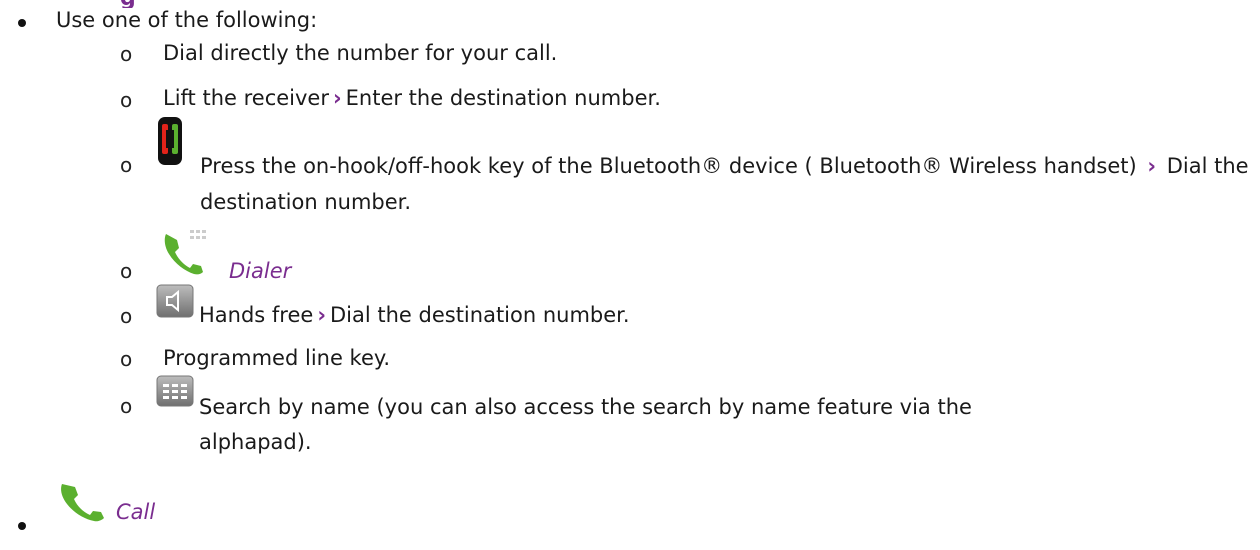 This screenshot has width=1260, height=550. I want to click on option-post-text: Dial the destination number., so click(479, 315).